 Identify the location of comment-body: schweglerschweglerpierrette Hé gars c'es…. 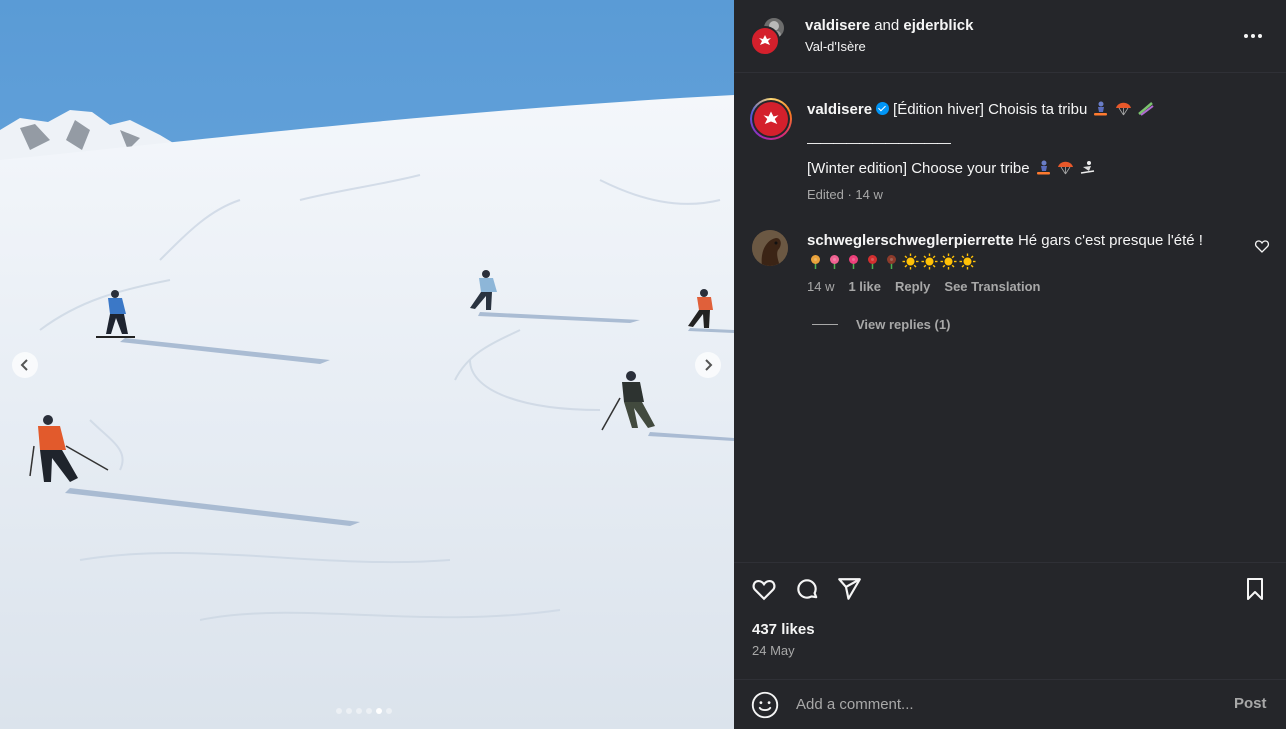
(1017, 251).